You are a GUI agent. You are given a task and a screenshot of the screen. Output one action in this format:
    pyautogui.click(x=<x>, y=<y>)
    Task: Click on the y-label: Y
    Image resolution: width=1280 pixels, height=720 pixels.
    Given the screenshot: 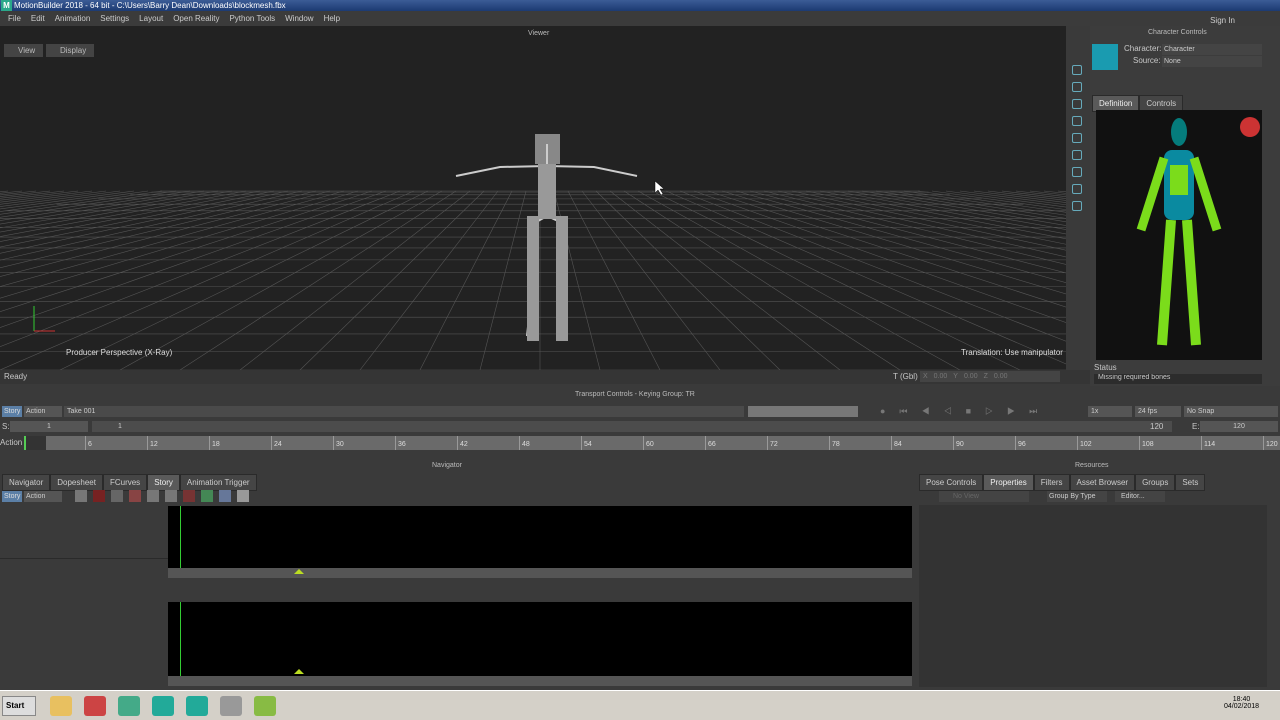 What is the action you would take?
    pyautogui.click(x=955, y=376)
    